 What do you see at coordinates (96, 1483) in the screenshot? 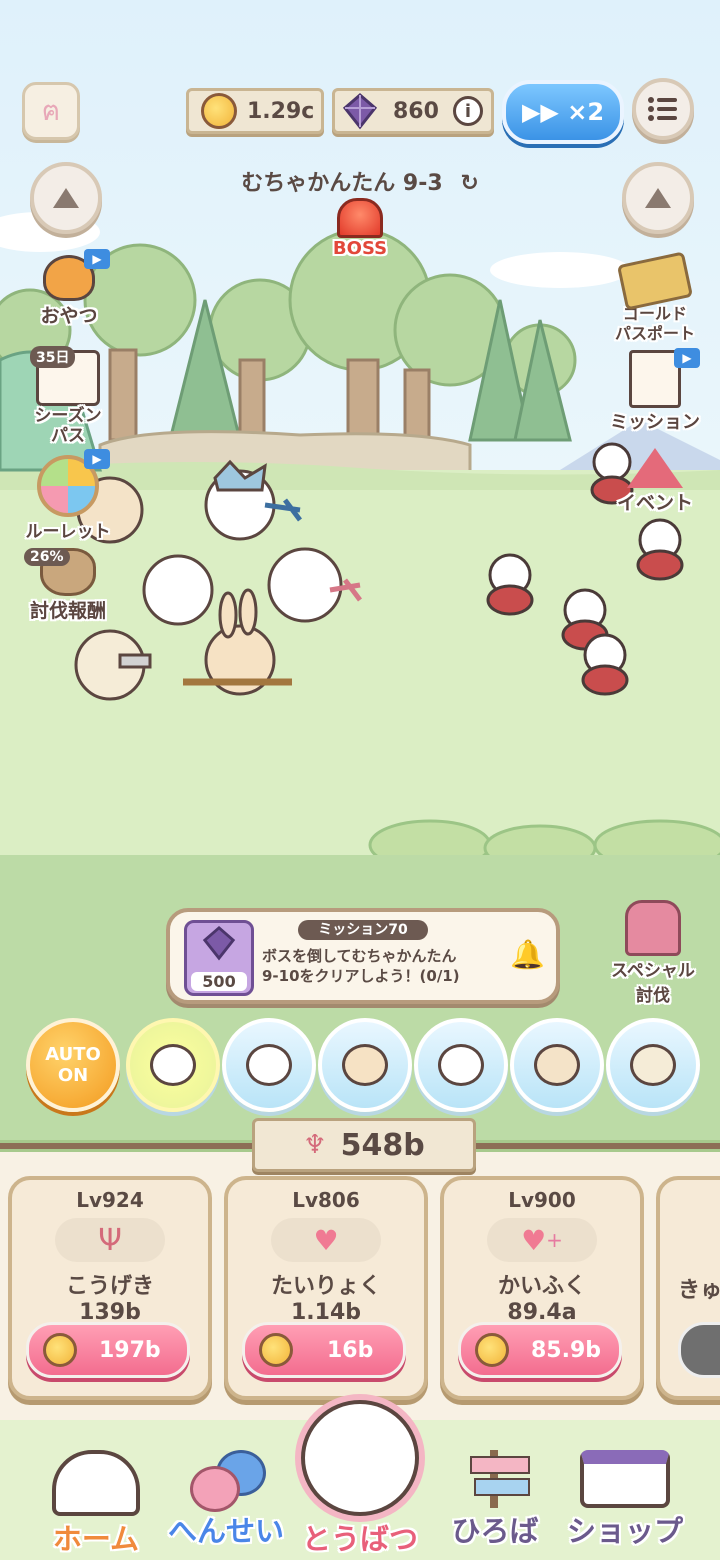
I see `house-icon` at bounding box center [96, 1483].